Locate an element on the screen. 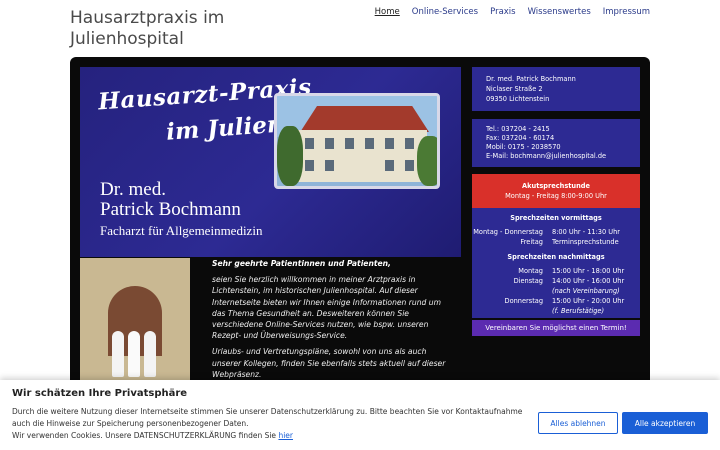 The image size is (720, 450). banner-doctor-title: Dr. med. is located at coordinates (133, 189).